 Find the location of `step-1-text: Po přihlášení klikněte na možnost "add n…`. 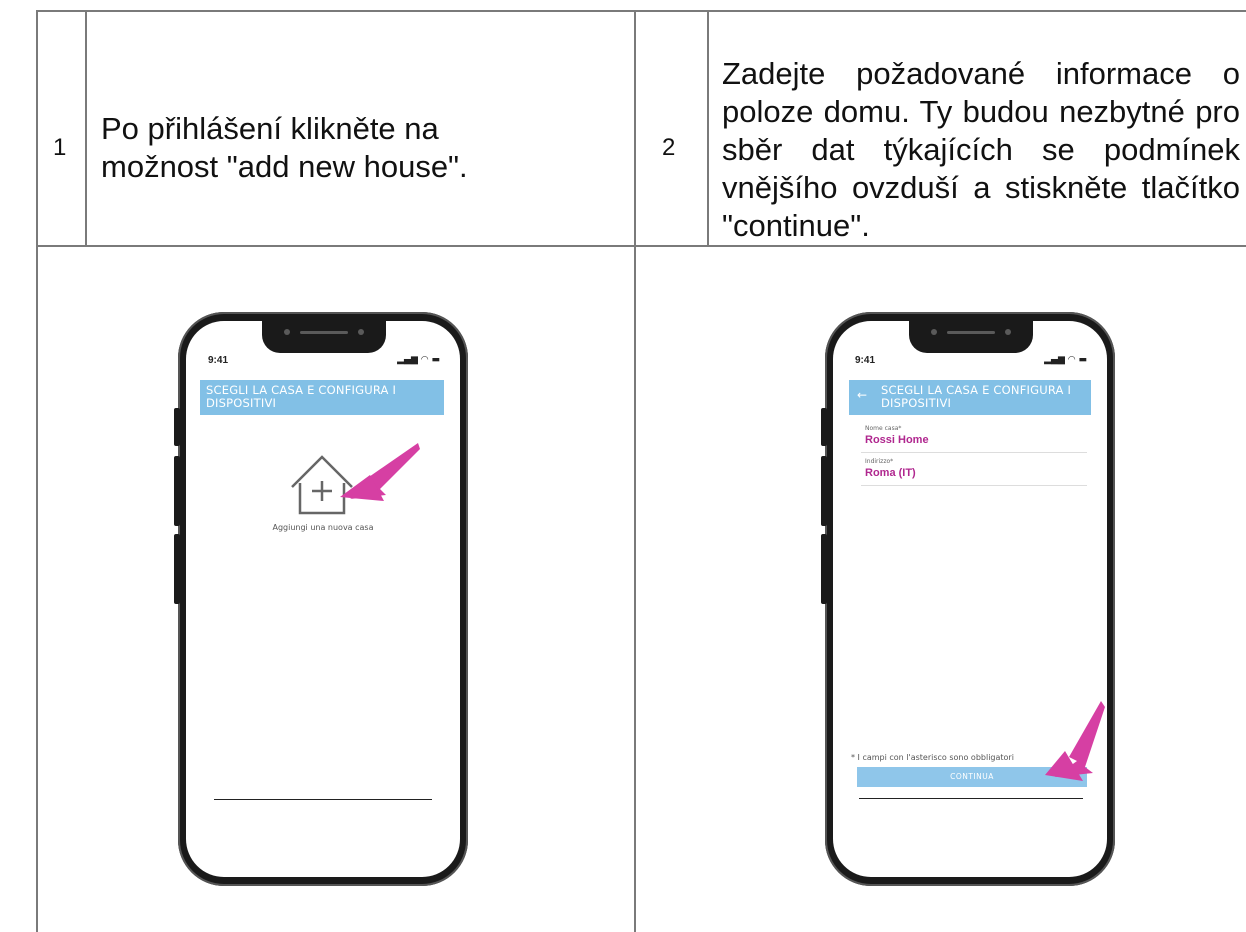

step-1-text: Po přihlášení klikněte na možnost "add n… is located at coordinates (284, 147).